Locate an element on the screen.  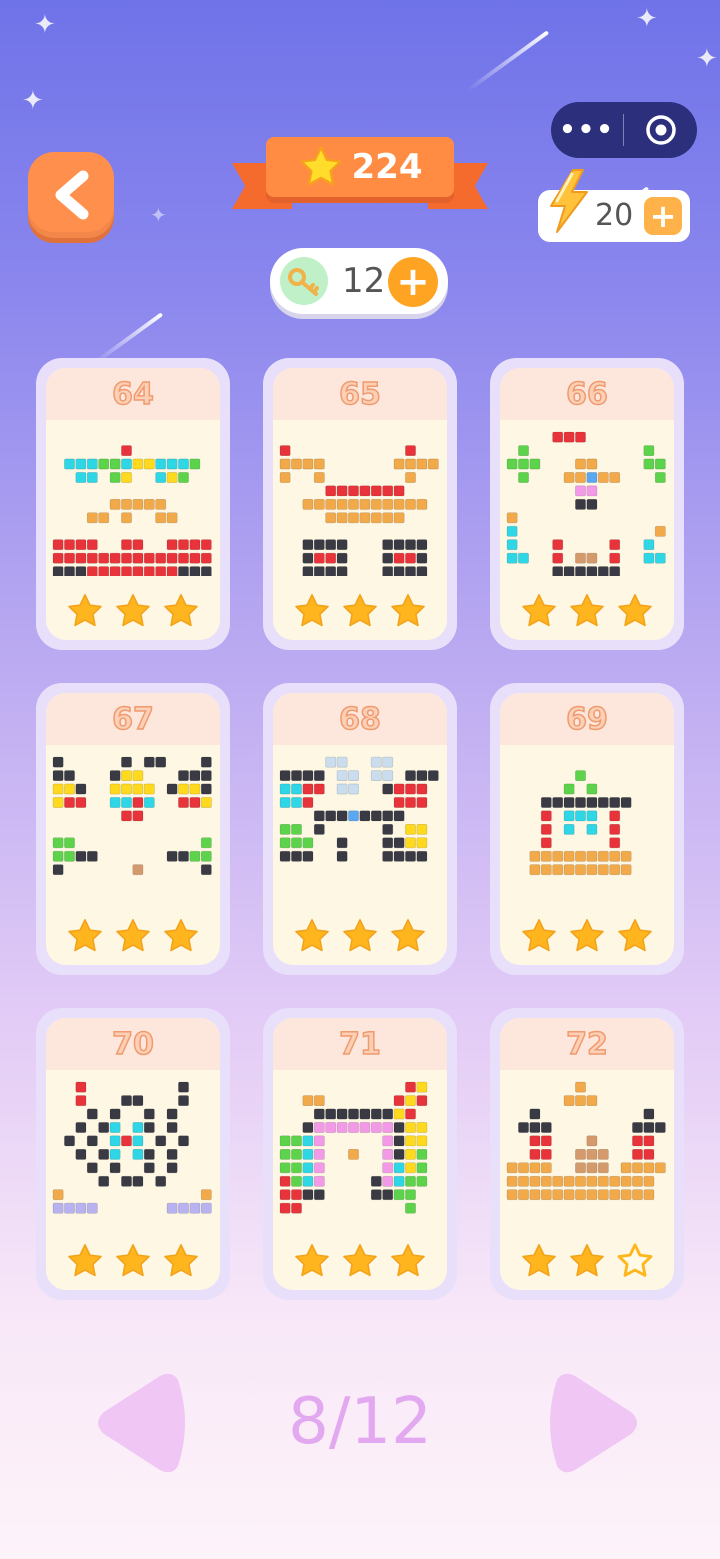
mini-program-capsule: ••• is located at coordinates (624, 130).